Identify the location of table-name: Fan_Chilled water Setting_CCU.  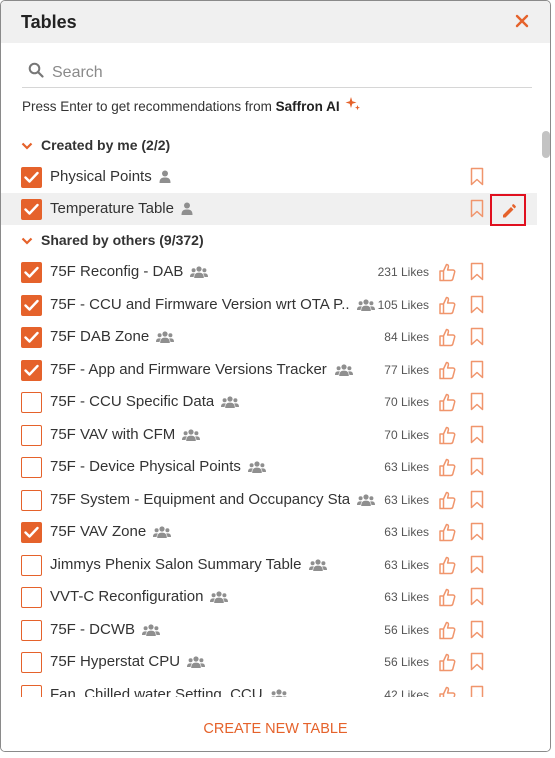
(156, 692).